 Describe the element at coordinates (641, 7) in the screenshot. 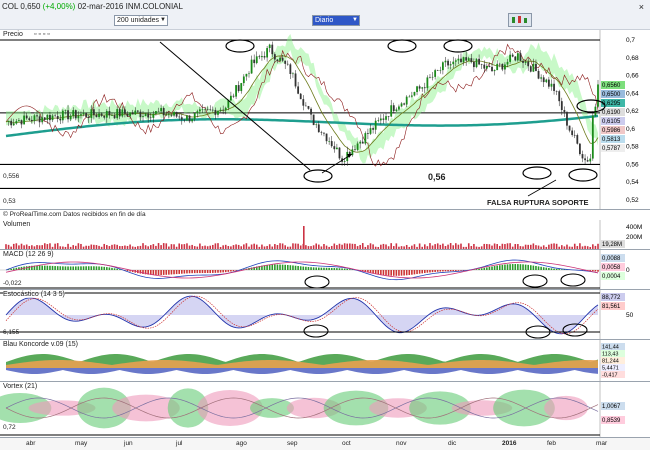

I see `close-icon: ×` at that location.